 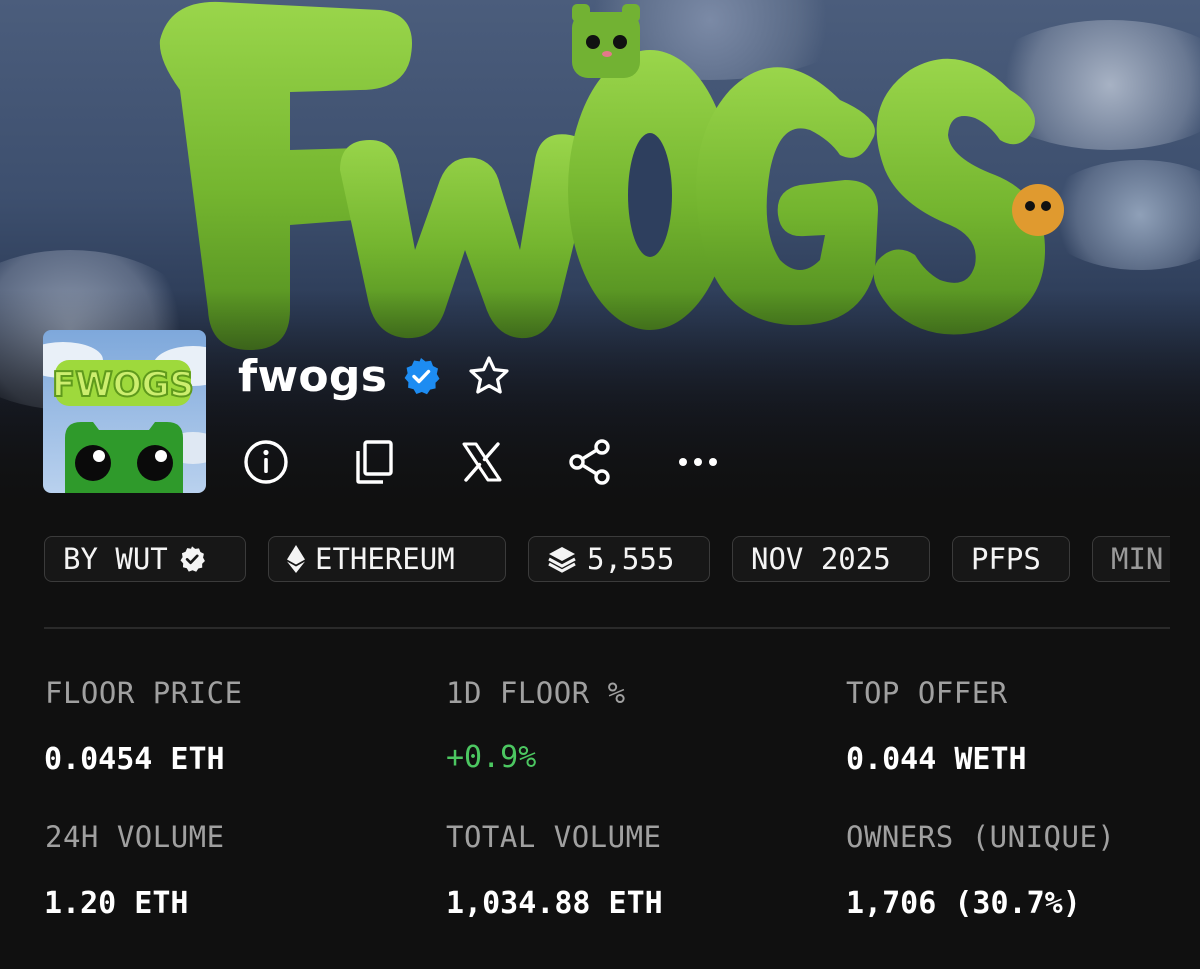 I want to click on stat-top-offer-label: TOP OFFER, so click(x=927, y=693).